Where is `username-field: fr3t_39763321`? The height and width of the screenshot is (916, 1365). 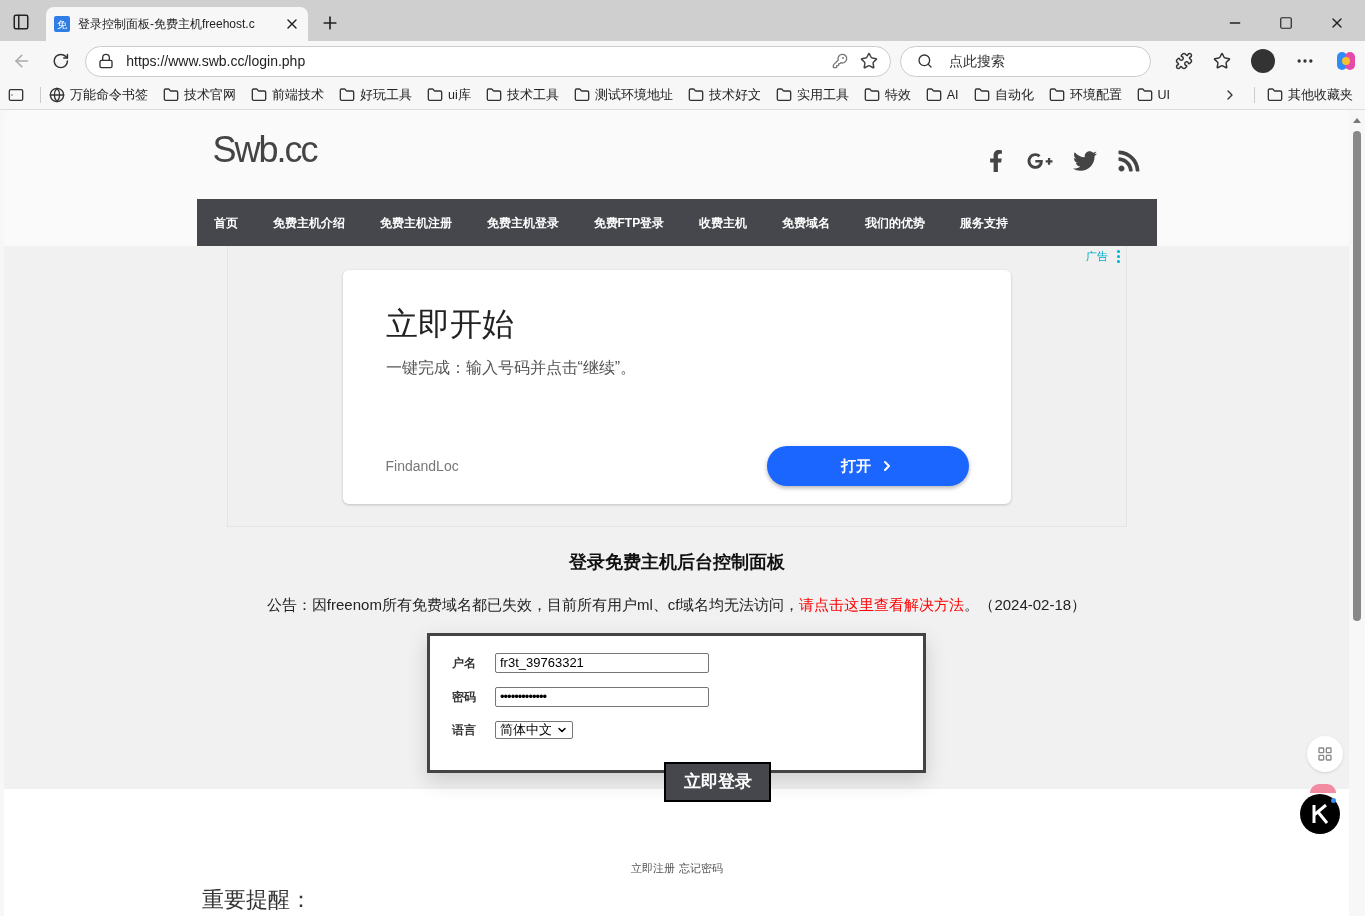
username-field: fr3t_39763321 is located at coordinates (602, 662).